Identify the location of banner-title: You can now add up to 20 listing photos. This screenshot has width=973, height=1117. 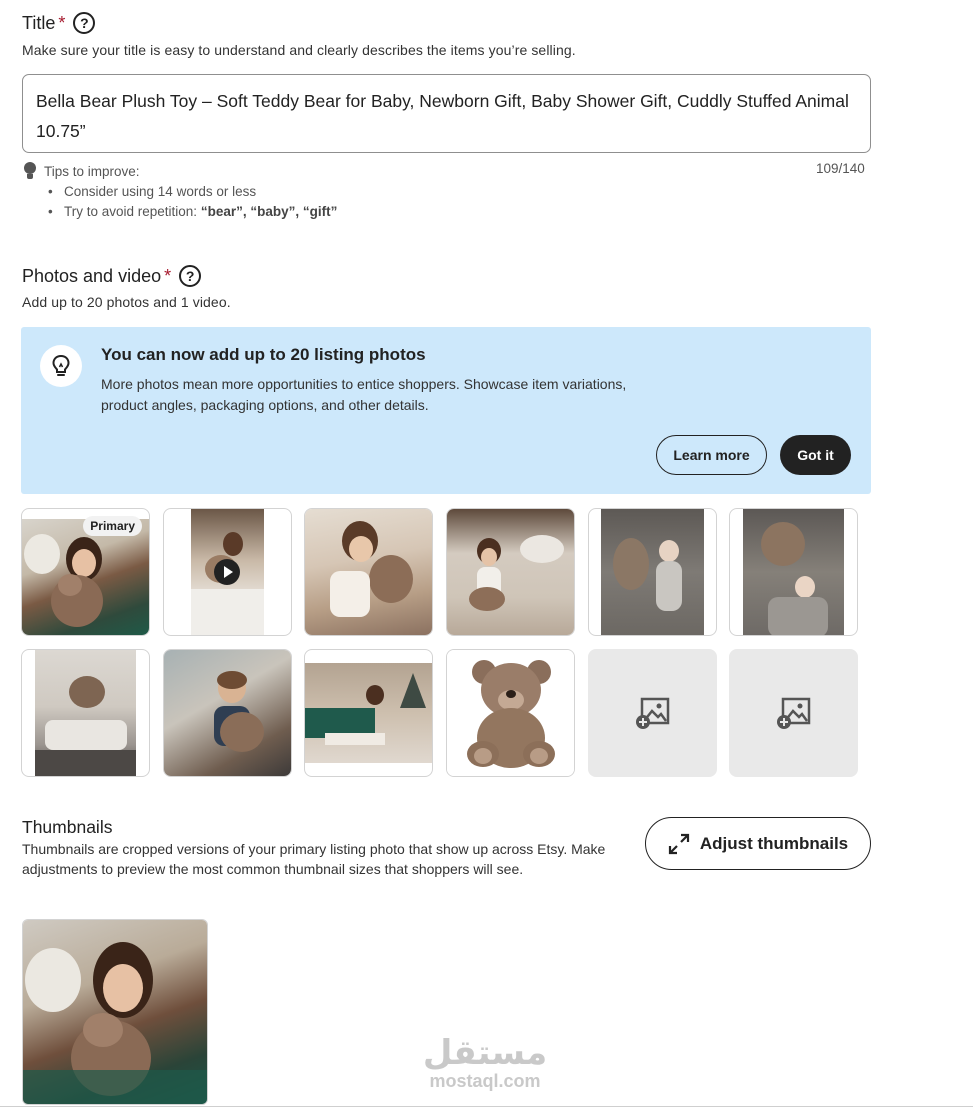
(263, 354).